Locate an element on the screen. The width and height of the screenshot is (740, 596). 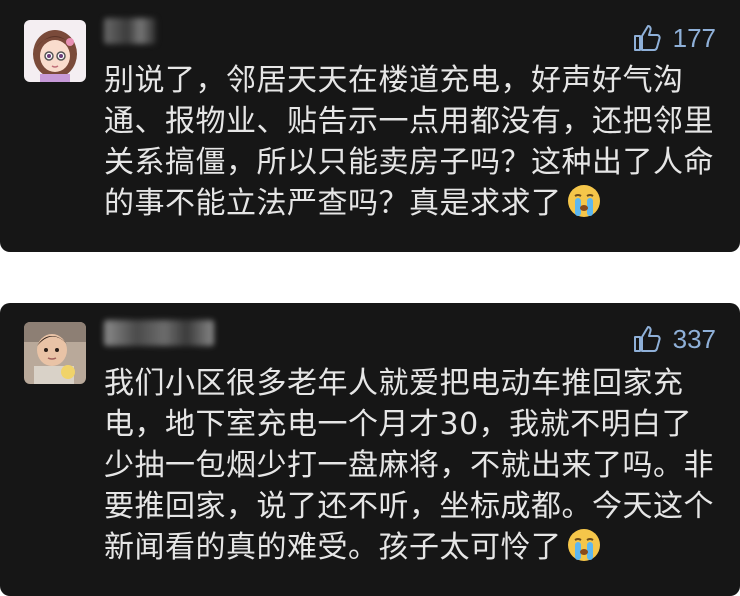
avatar-child-photo-icon is located at coordinates (55, 353).